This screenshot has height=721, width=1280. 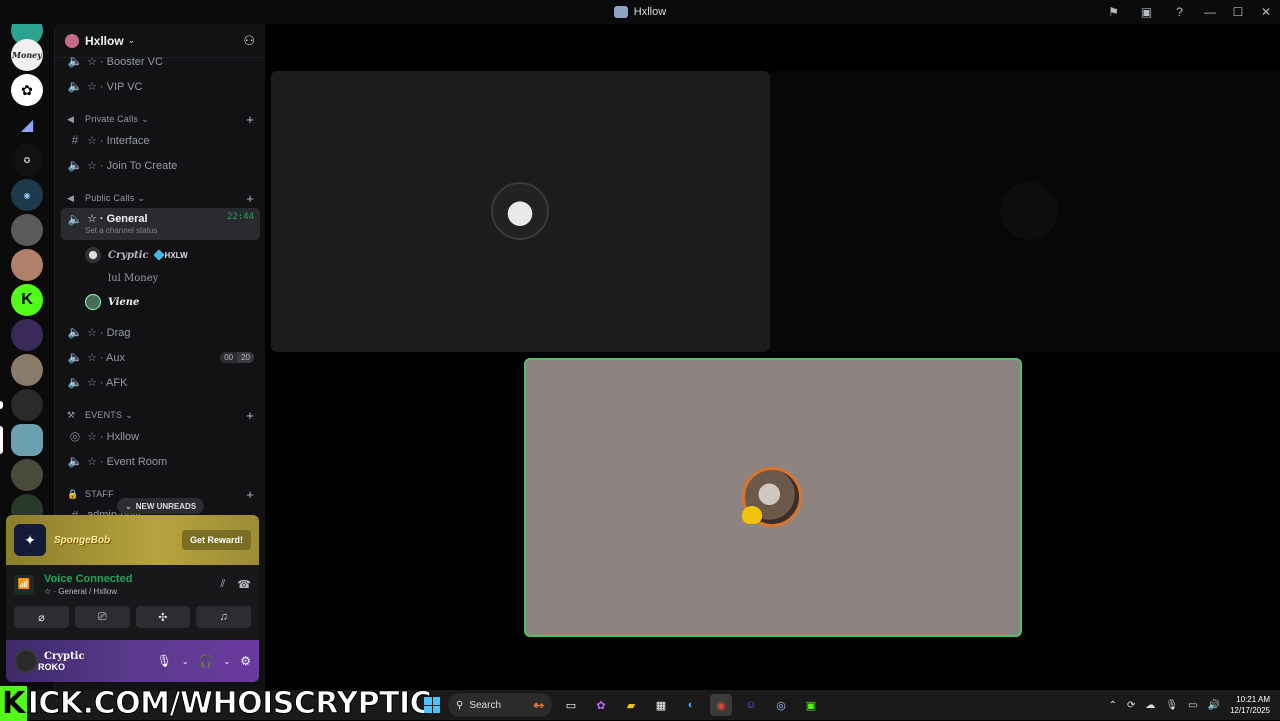 What do you see at coordinates (781, 705) in the screenshot?
I see `steam-icon: ◎` at bounding box center [781, 705].